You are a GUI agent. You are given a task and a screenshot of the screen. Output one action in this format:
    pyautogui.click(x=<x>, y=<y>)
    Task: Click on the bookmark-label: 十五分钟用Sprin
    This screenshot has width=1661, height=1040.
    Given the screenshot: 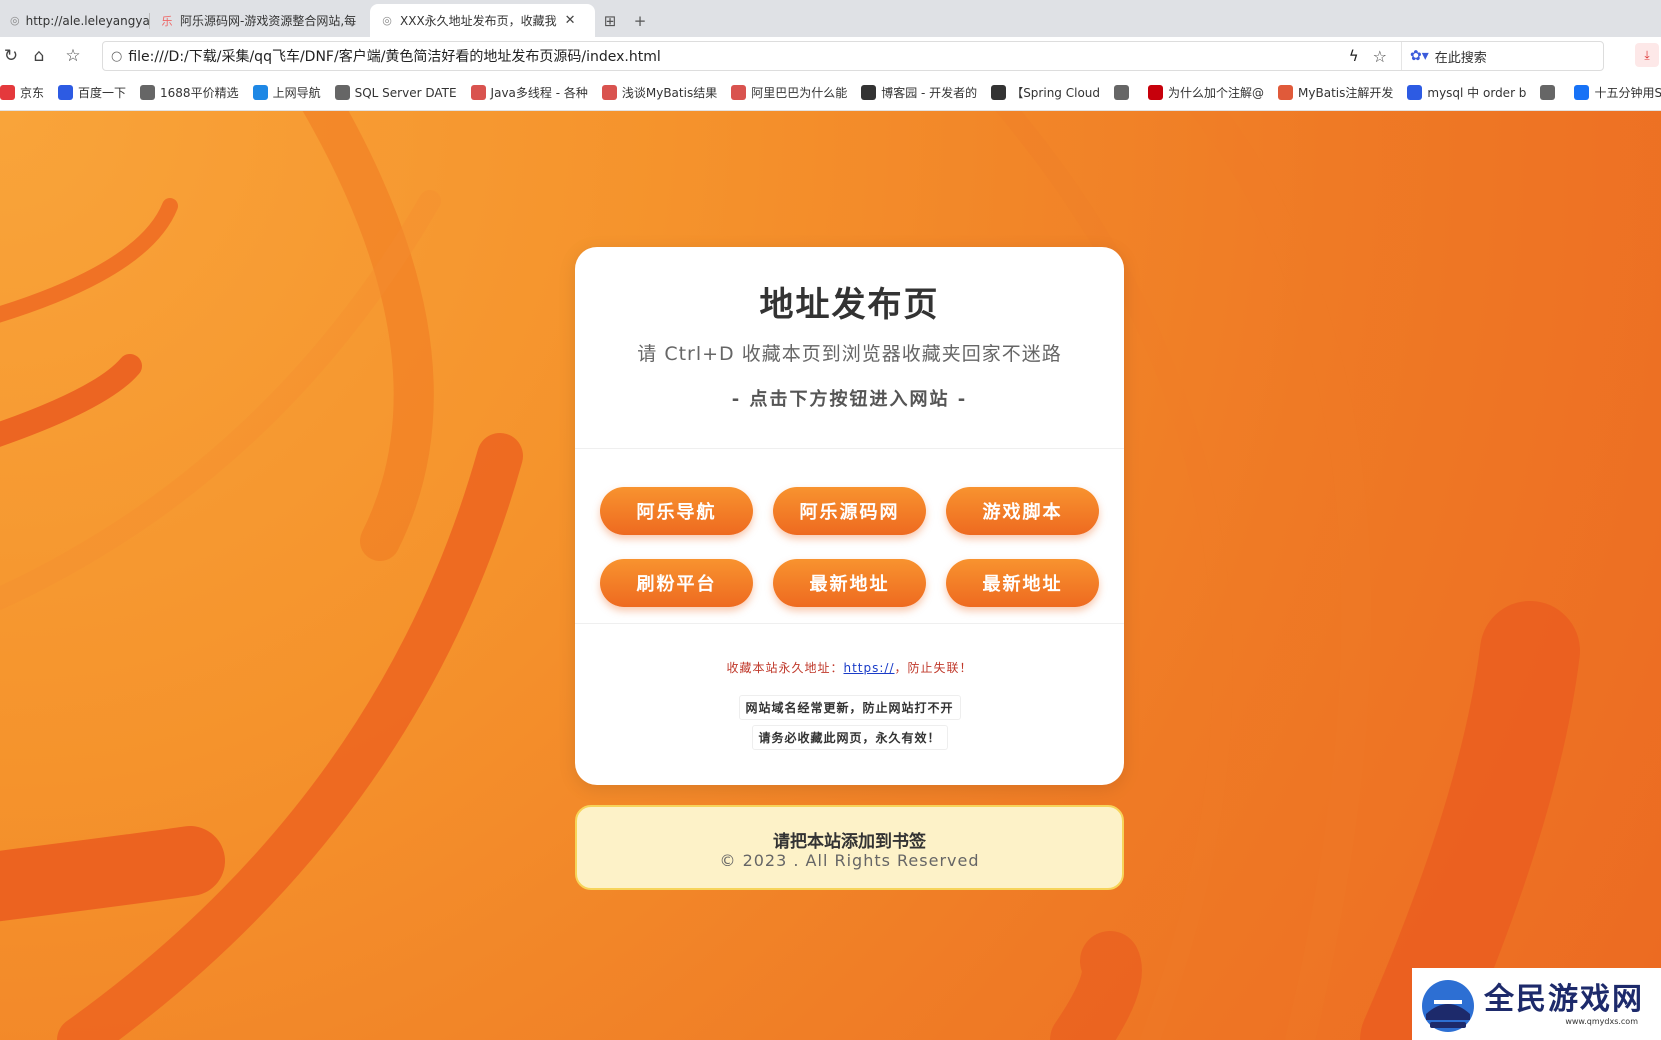 What is the action you would take?
    pyautogui.click(x=1627, y=93)
    